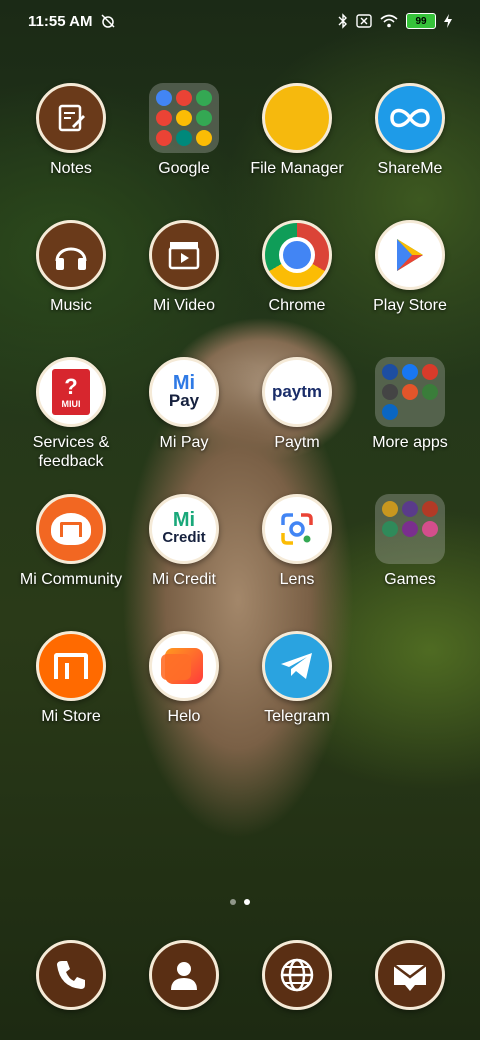 The width and height of the screenshot is (480, 1040). I want to click on games-folder-icon, so click(410, 529).